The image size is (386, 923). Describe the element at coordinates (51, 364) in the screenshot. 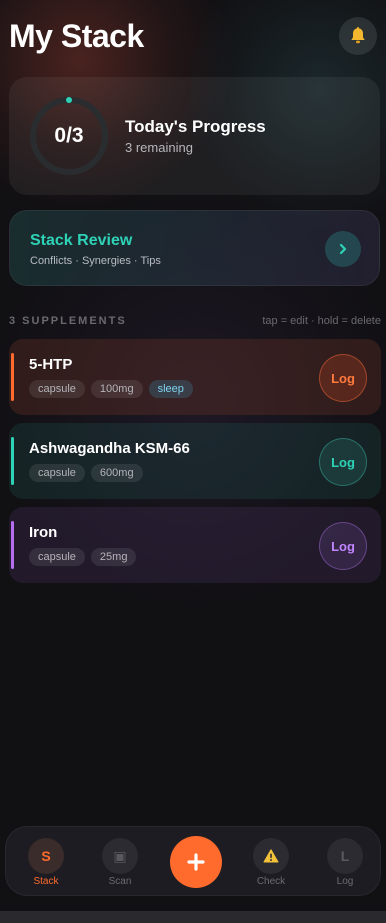

I see `supplement-name: 5-HTP` at that location.